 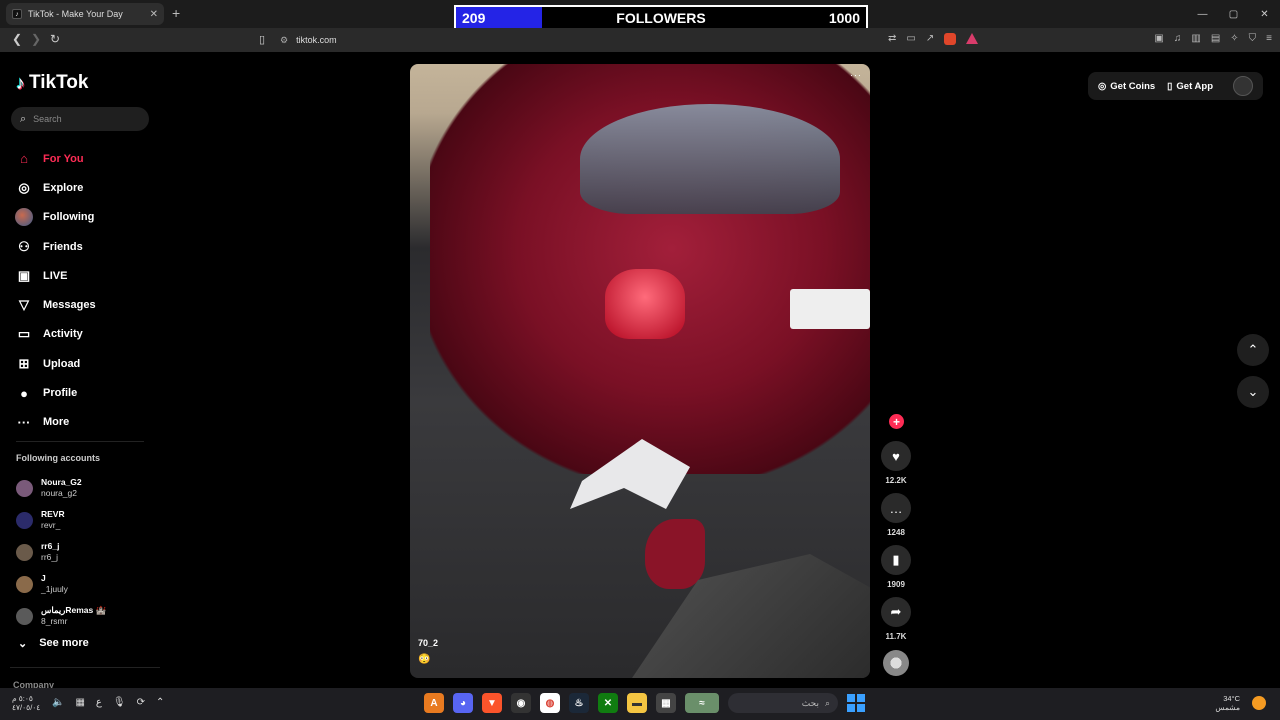 What do you see at coordinates (1243, 86) in the screenshot?
I see `user-avatar` at bounding box center [1243, 86].